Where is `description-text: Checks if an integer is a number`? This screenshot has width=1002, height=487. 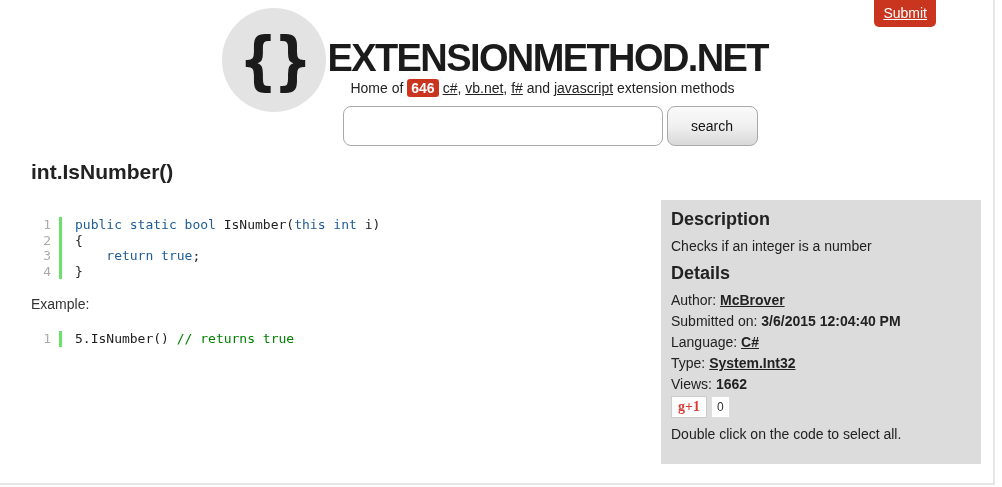
description-text: Checks if an integer is a number is located at coordinates (772, 246).